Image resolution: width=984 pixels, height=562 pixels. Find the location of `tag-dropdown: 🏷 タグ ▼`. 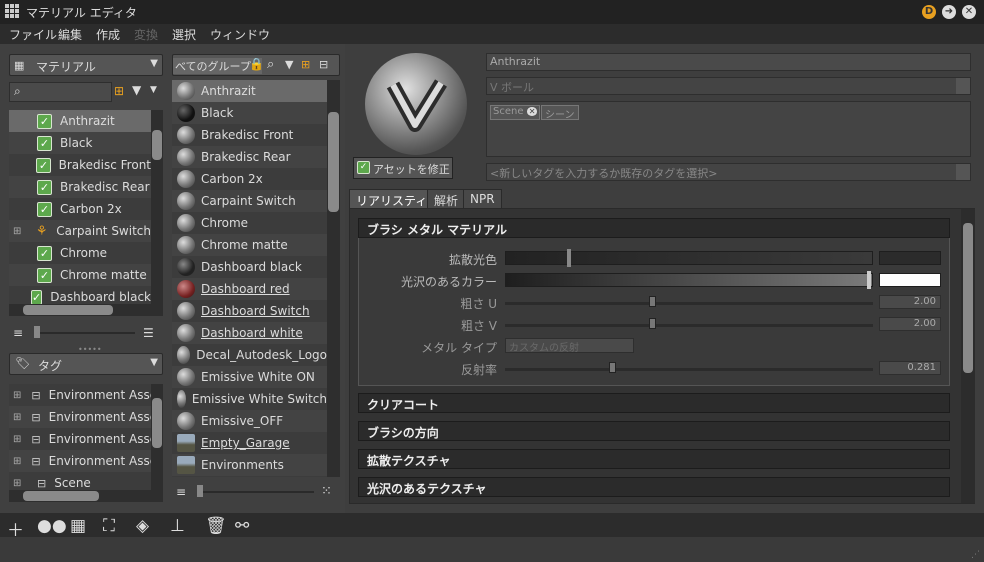

tag-dropdown: 🏷 タグ ▼ is located at coordinates (86, 364).